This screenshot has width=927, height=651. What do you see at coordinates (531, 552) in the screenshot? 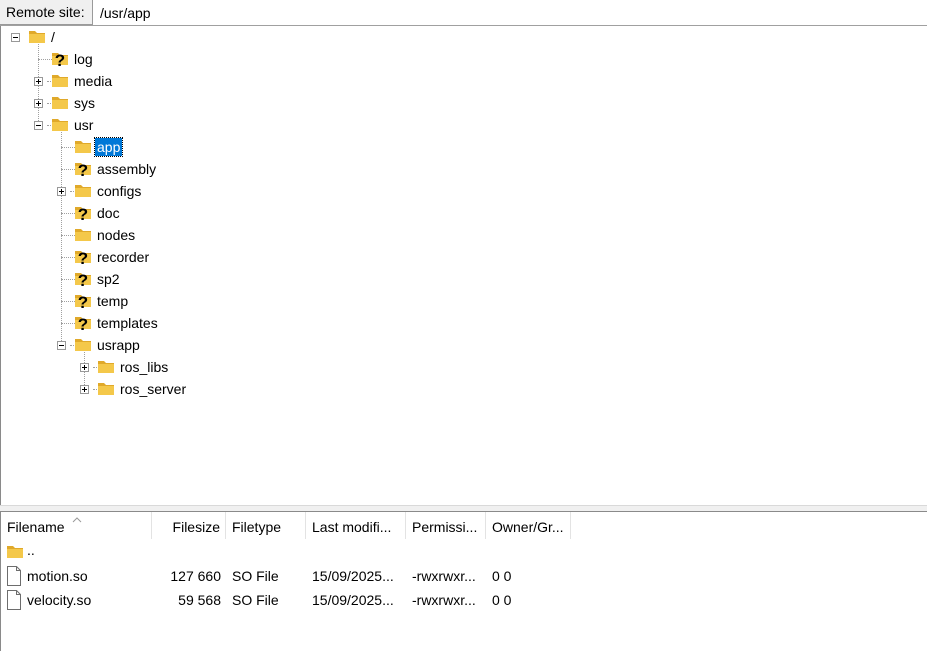
I see `cell-owner` at bounding box center [531, 552].